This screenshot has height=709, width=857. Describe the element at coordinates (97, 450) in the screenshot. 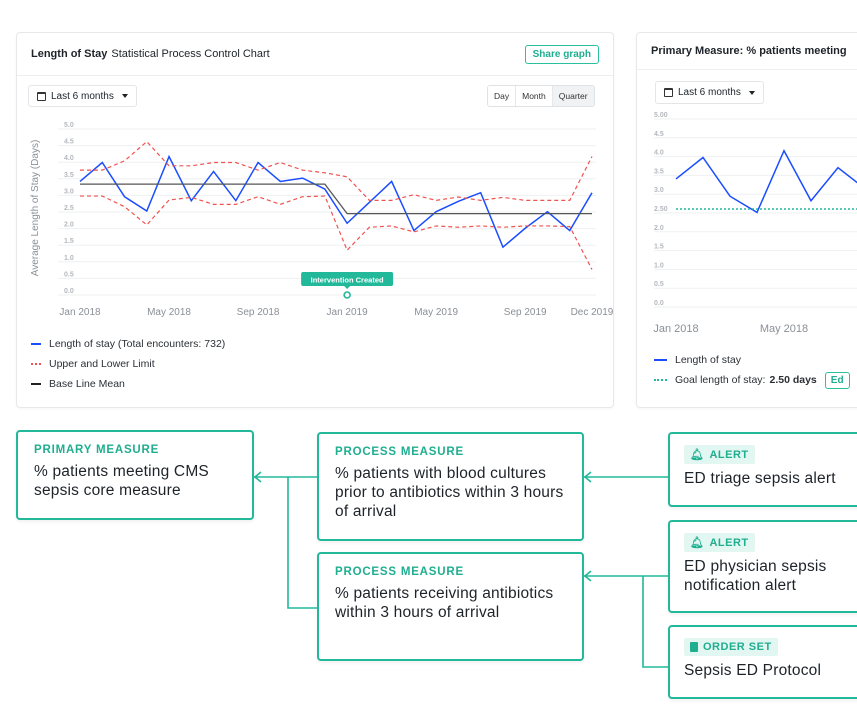

I see `node-kind: PRIMARY MEASURE` at that location.